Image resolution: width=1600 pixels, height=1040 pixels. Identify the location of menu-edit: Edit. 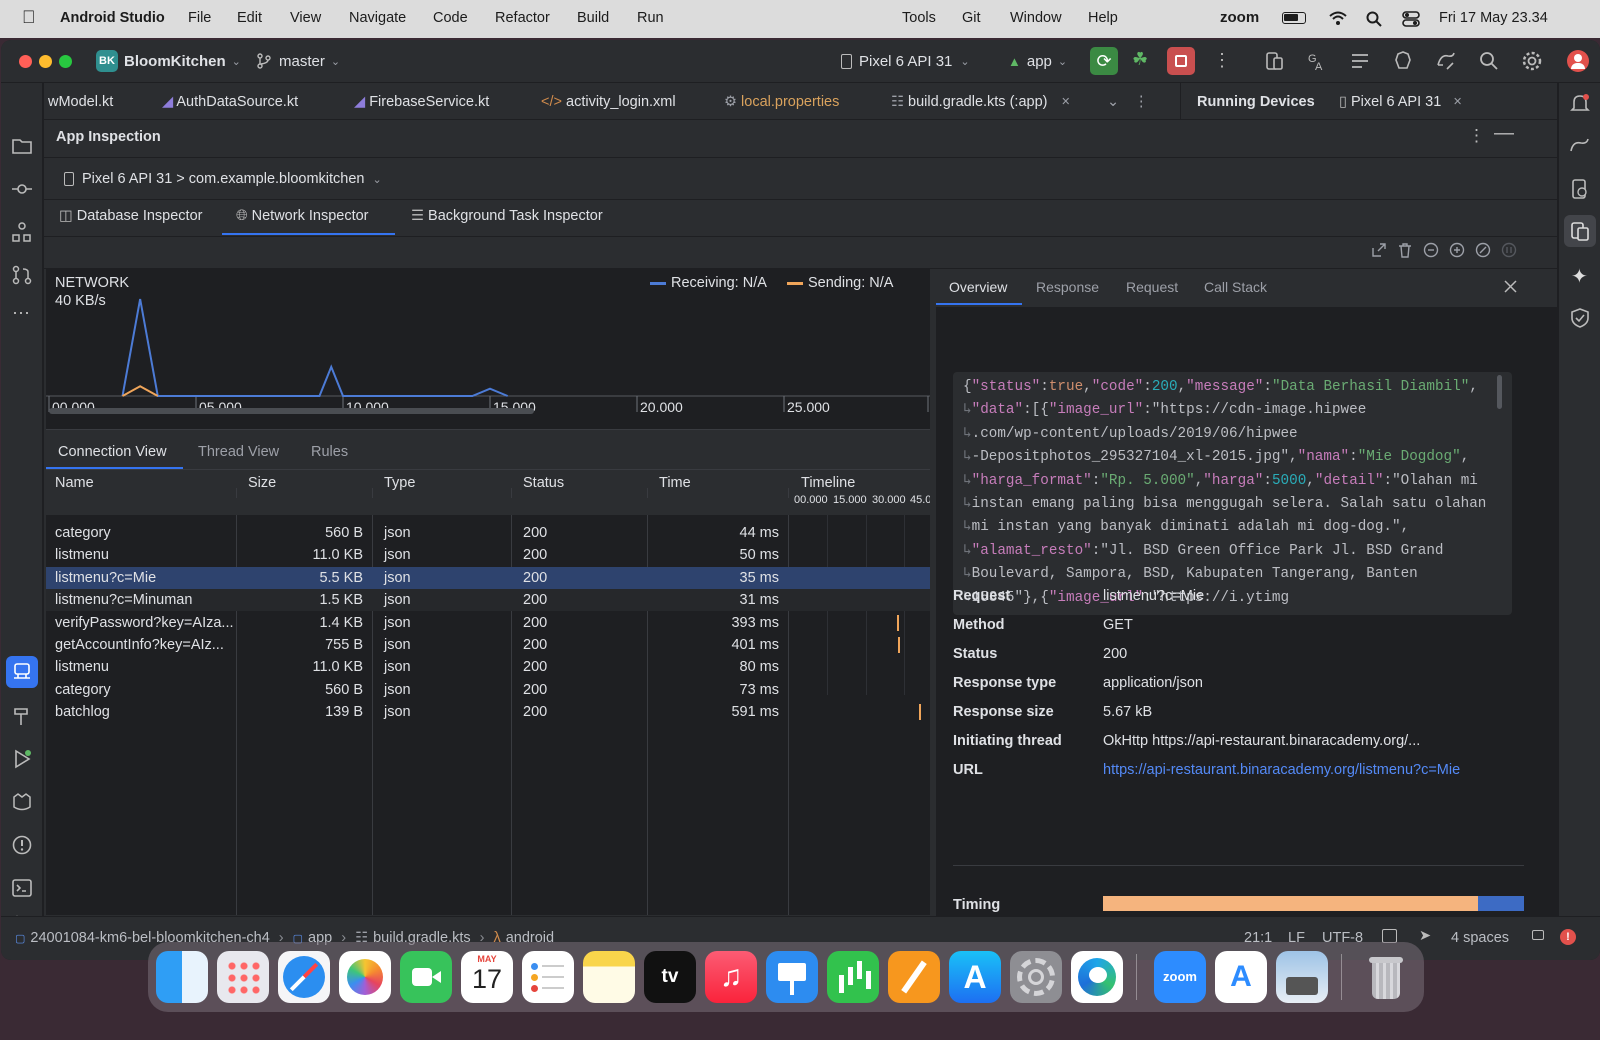
(249, 18).